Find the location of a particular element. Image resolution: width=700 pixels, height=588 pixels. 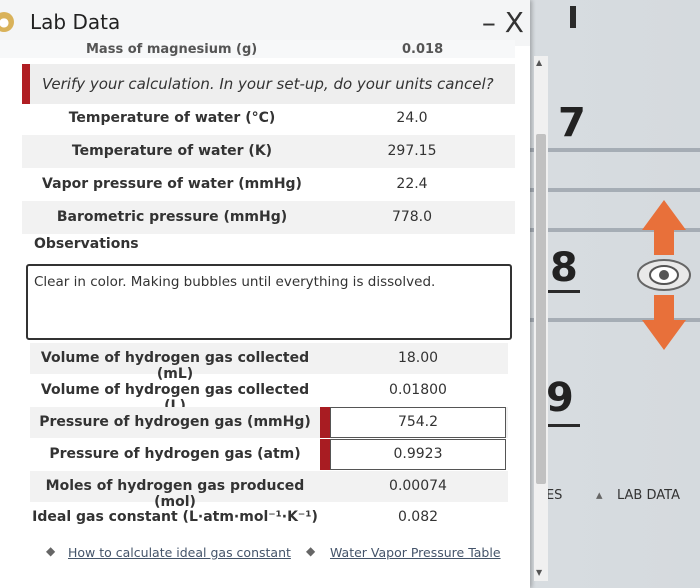

row-label: Barometric pressure (mmHg) is located at coordinates (172, 217).